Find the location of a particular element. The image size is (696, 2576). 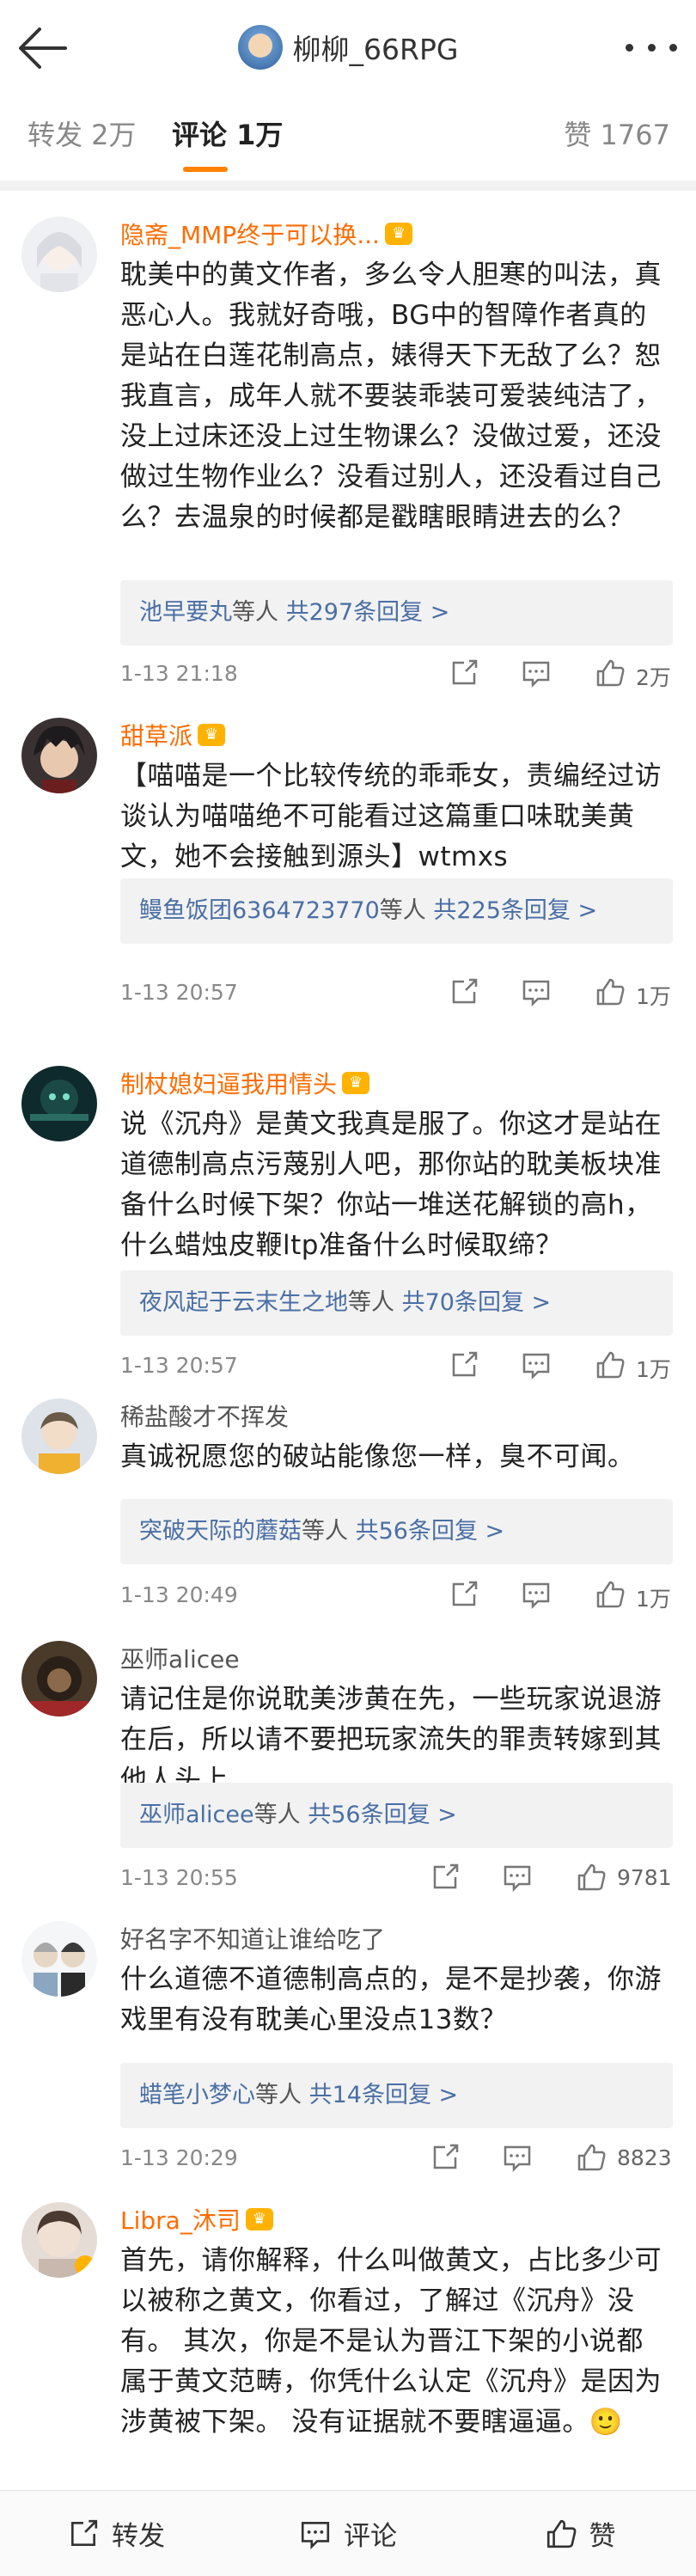

more-dots-icon is located at coordinates (629, 47).